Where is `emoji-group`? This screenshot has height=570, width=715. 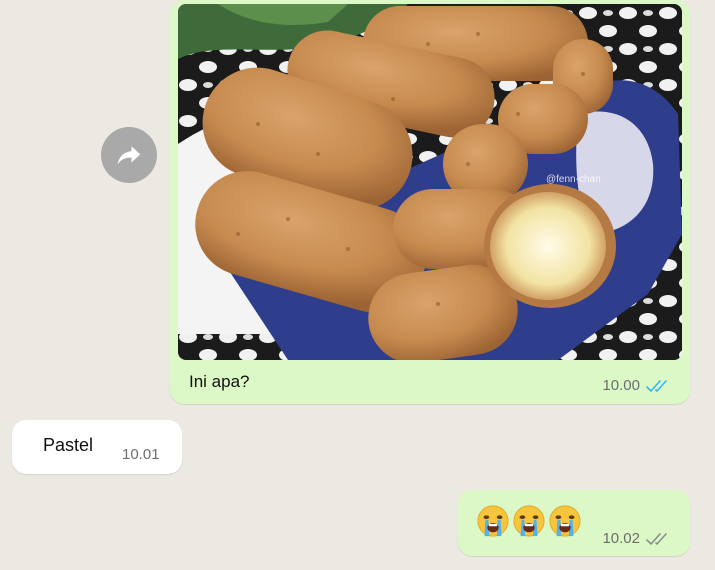
emoji-group is located at coordinates (529, 521).